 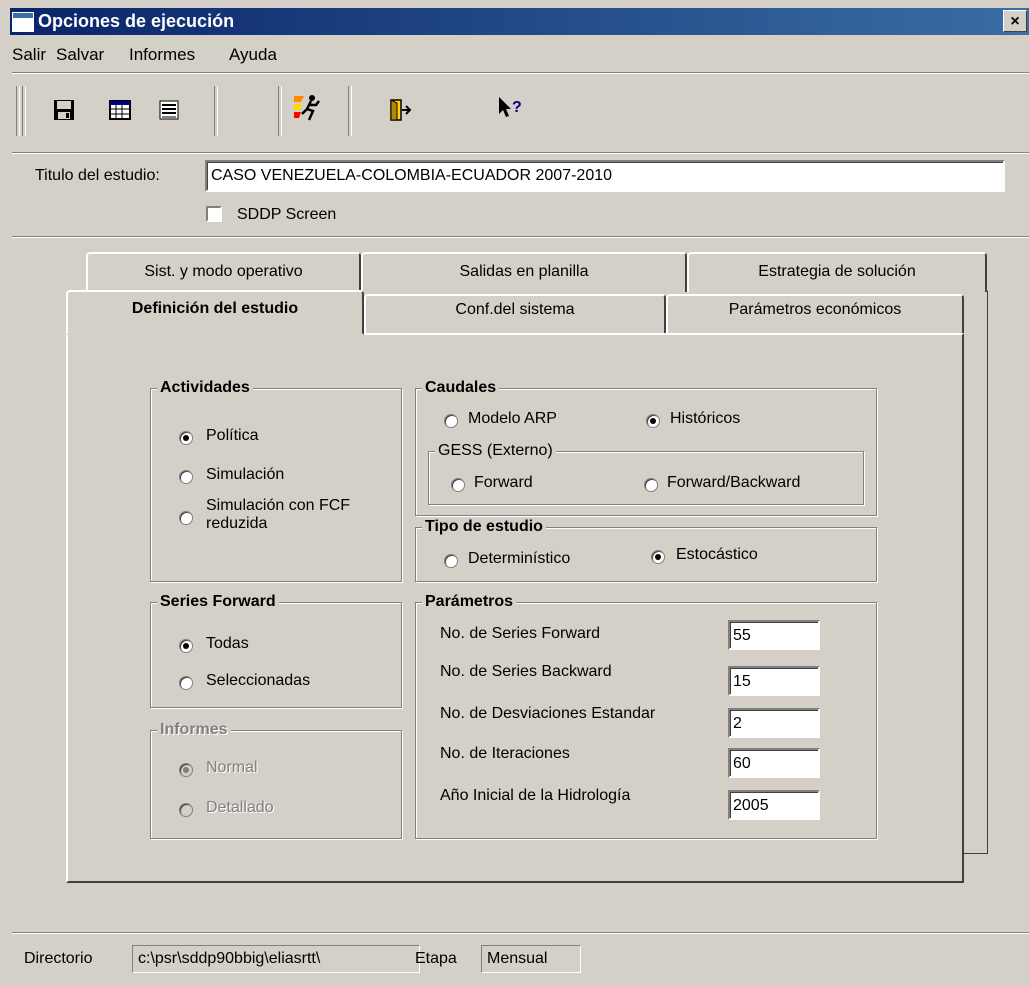 What do you see at coordinates (162, 55) in the screenshot?
I see `menu-informes: Informes` at bounding box center [162, 55].